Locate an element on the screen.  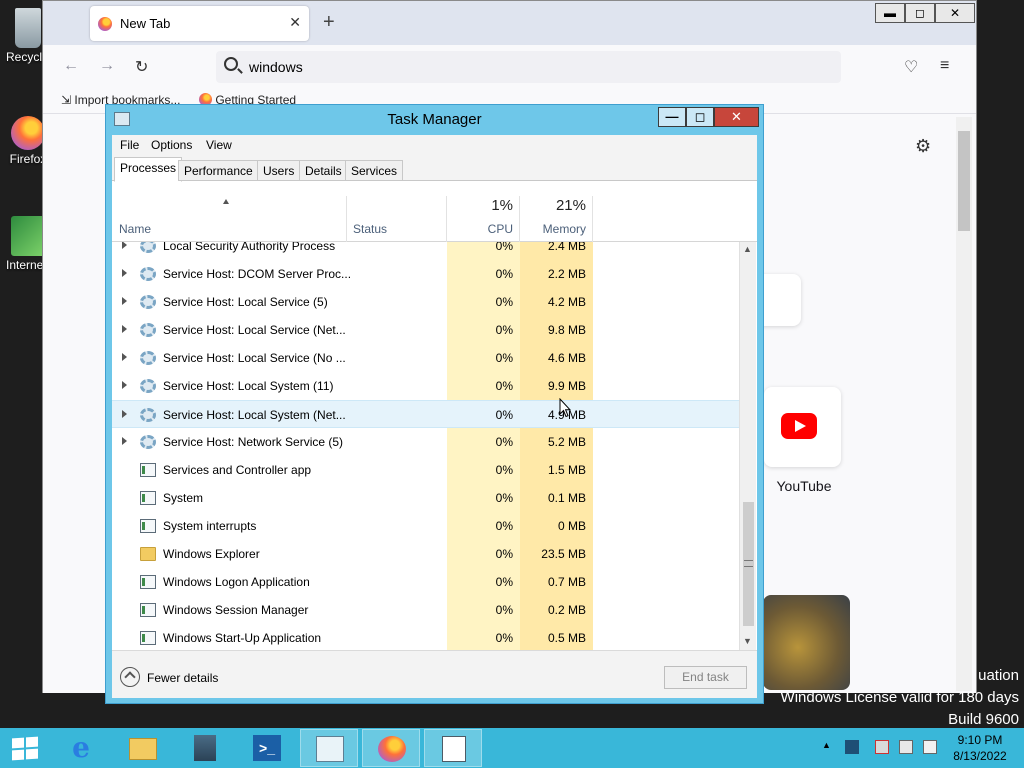
speaker-muted-icon is located at coordinates (930, 747).